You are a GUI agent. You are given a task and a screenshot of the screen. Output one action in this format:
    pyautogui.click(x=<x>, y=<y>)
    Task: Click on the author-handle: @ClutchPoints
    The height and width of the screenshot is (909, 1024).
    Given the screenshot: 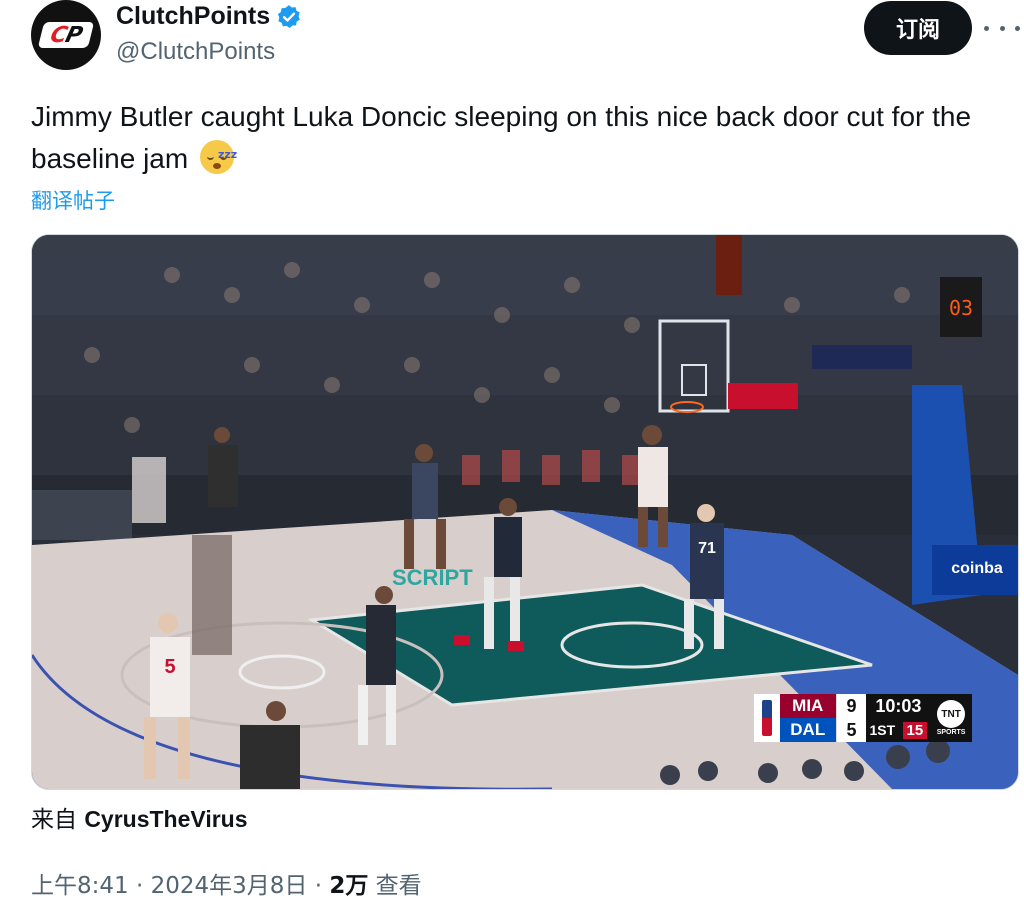 What is the action you would take?
    pyautogui.click(x=195, y=52)
    